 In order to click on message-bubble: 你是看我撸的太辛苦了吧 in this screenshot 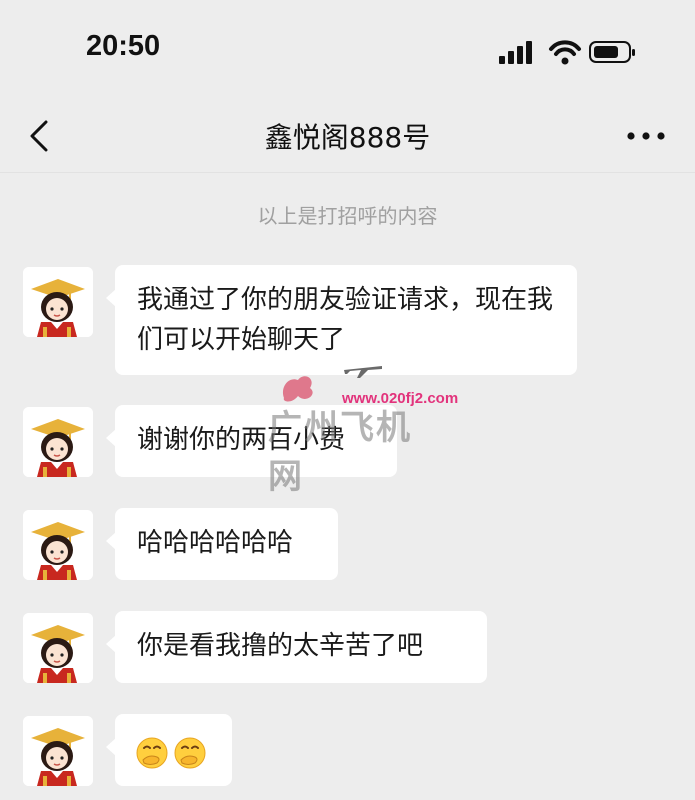, I will do `click(296, 647)`.